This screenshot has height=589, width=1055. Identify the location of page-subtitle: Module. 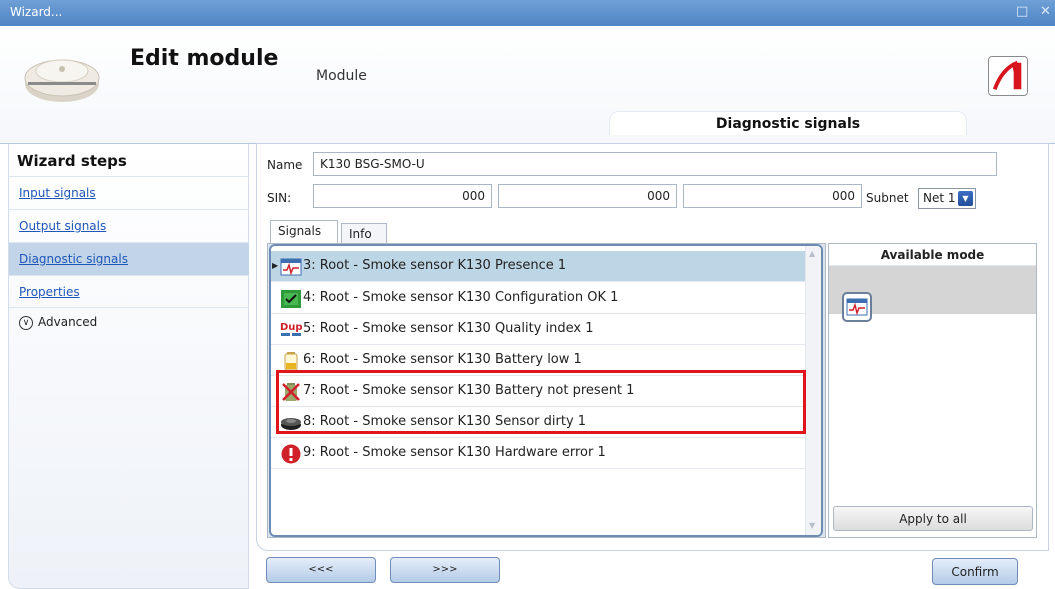
(341, 76).